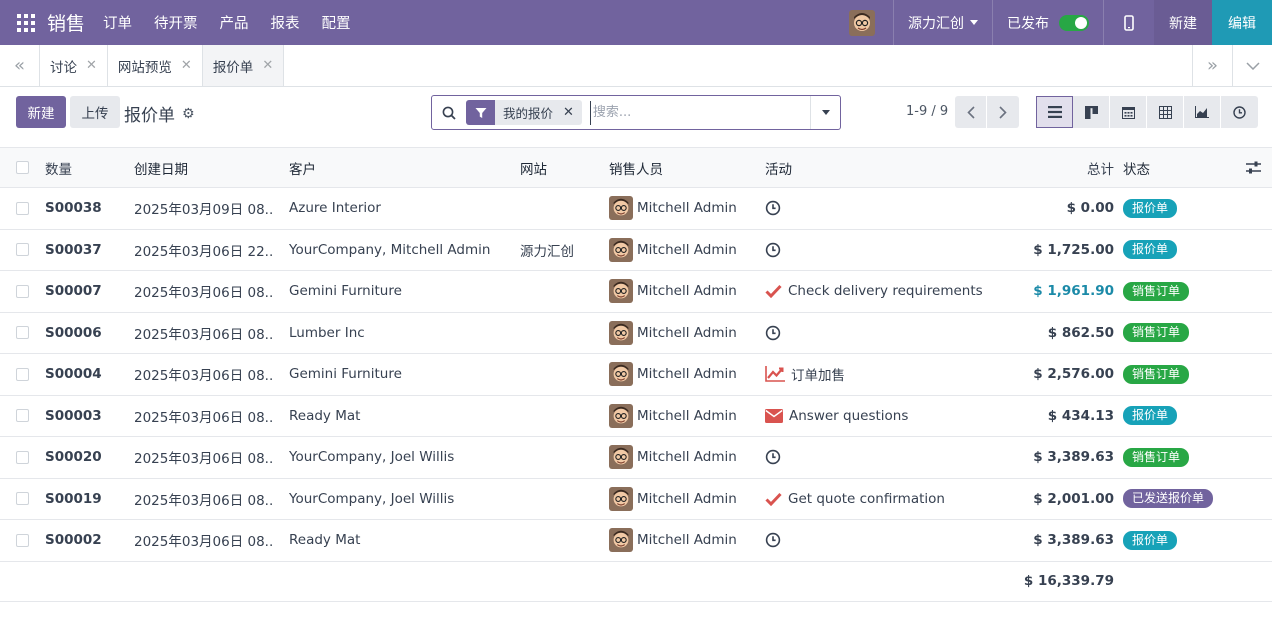  I want to click on edit-button: 编辑, so click(1242, 22).